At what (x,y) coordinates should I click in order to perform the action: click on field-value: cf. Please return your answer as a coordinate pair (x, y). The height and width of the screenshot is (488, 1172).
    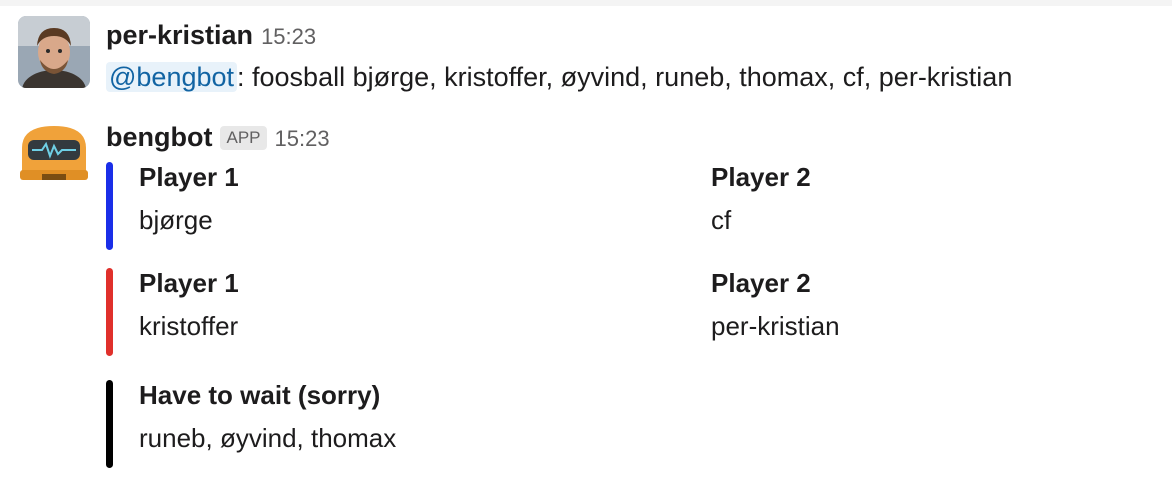
    Looking at the image, I should click on (721, 220).